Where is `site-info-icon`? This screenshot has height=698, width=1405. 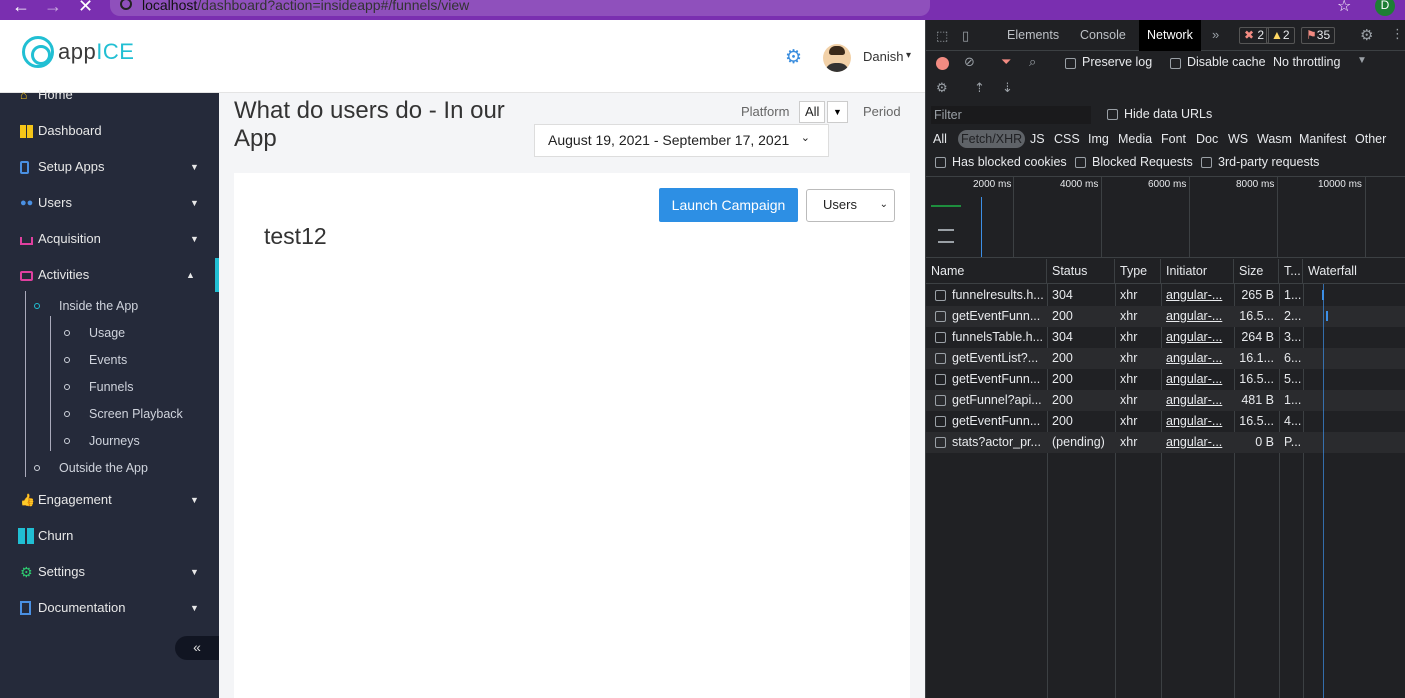
site-info-icon is located at coordinates (126, 5).